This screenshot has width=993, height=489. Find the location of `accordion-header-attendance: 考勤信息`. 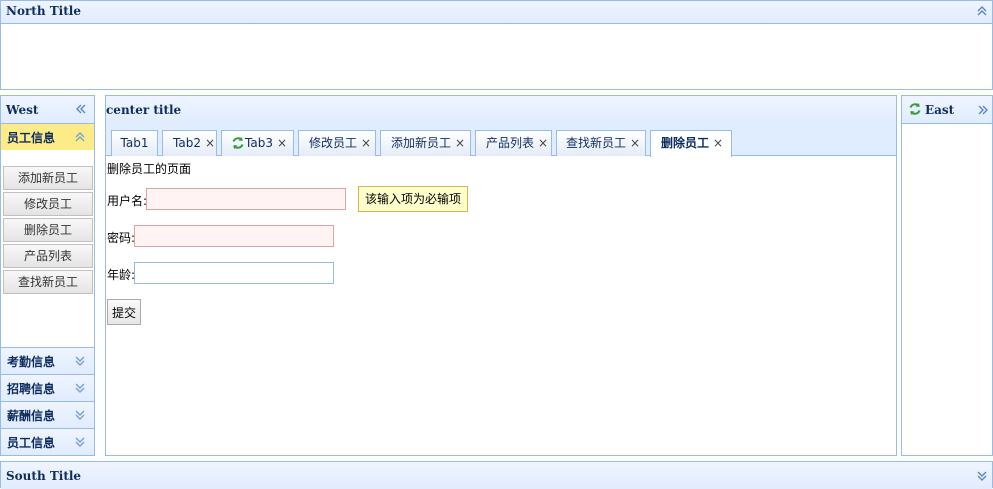

accordion-header-attendance: 考勤信息 is located at coordinates (47, 360).